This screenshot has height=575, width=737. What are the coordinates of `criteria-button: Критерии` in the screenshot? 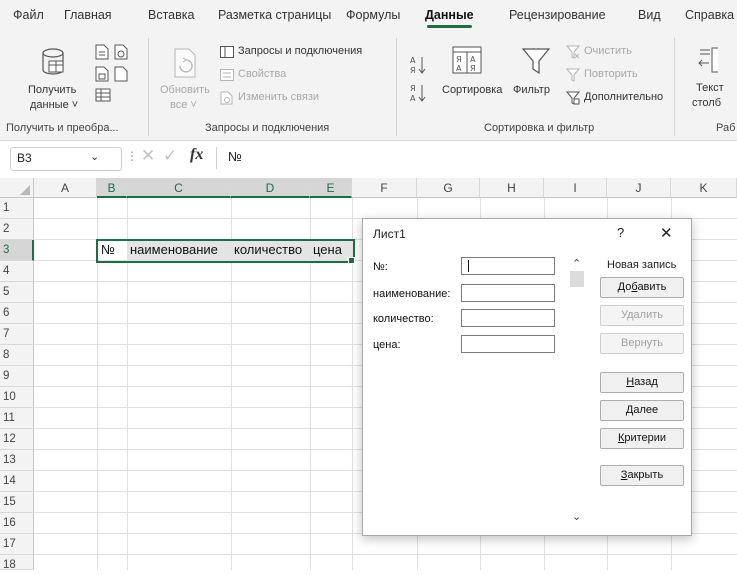 It's located at (642, 438).